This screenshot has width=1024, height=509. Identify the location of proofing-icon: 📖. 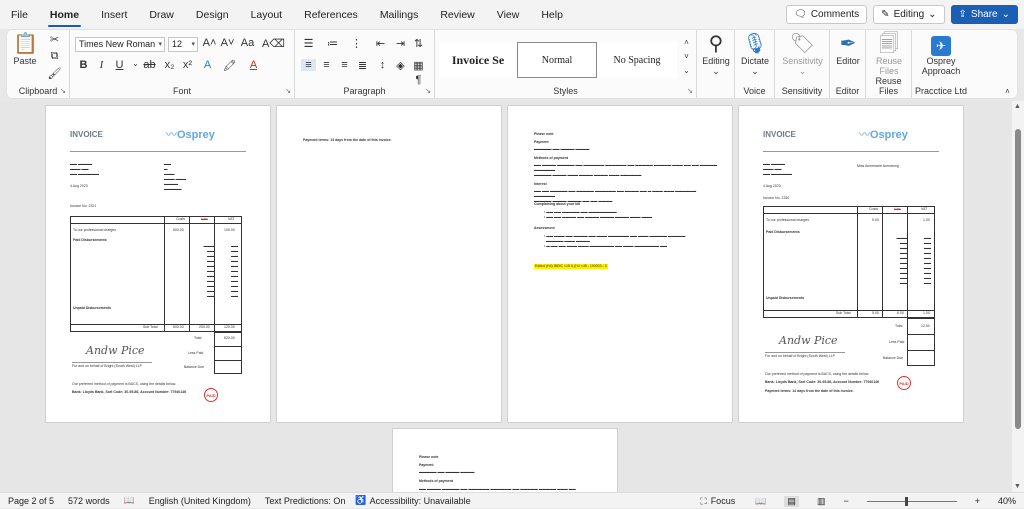
(129, 500).